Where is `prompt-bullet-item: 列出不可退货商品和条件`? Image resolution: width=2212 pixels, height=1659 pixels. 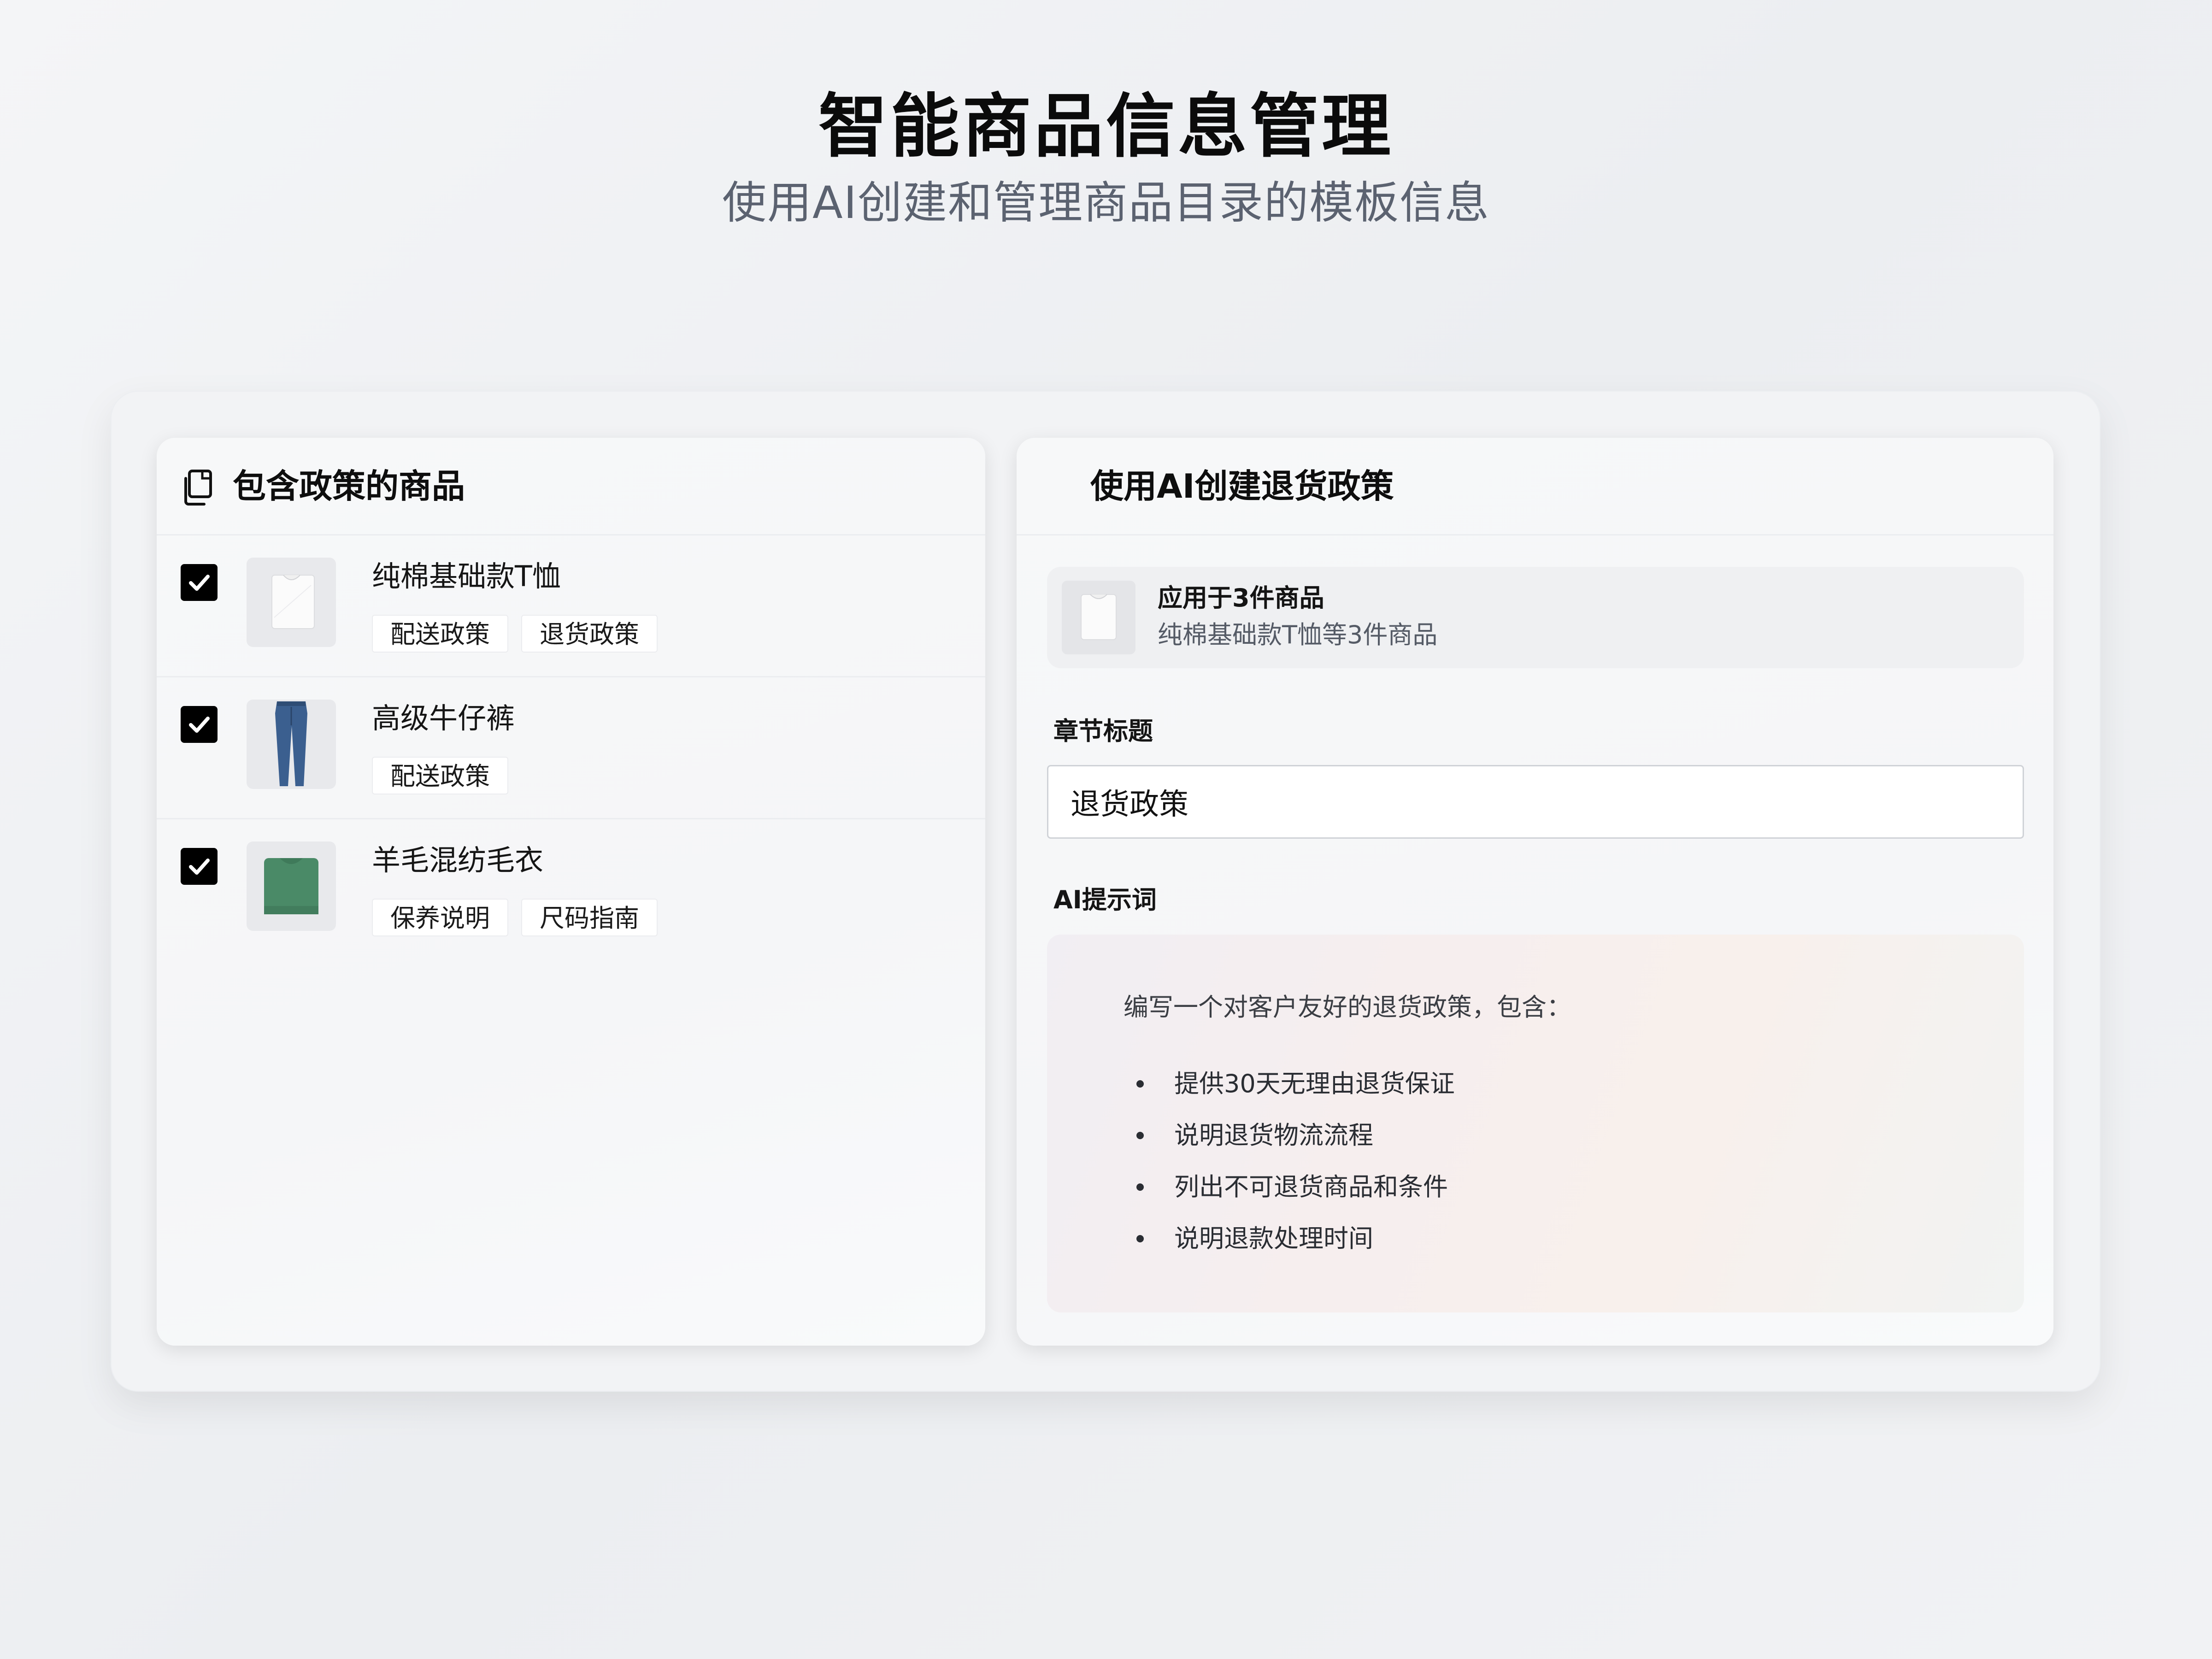
prompt-bullet-item: 列出不可退货商品和条件 is located at coordinates (1289, 1187).